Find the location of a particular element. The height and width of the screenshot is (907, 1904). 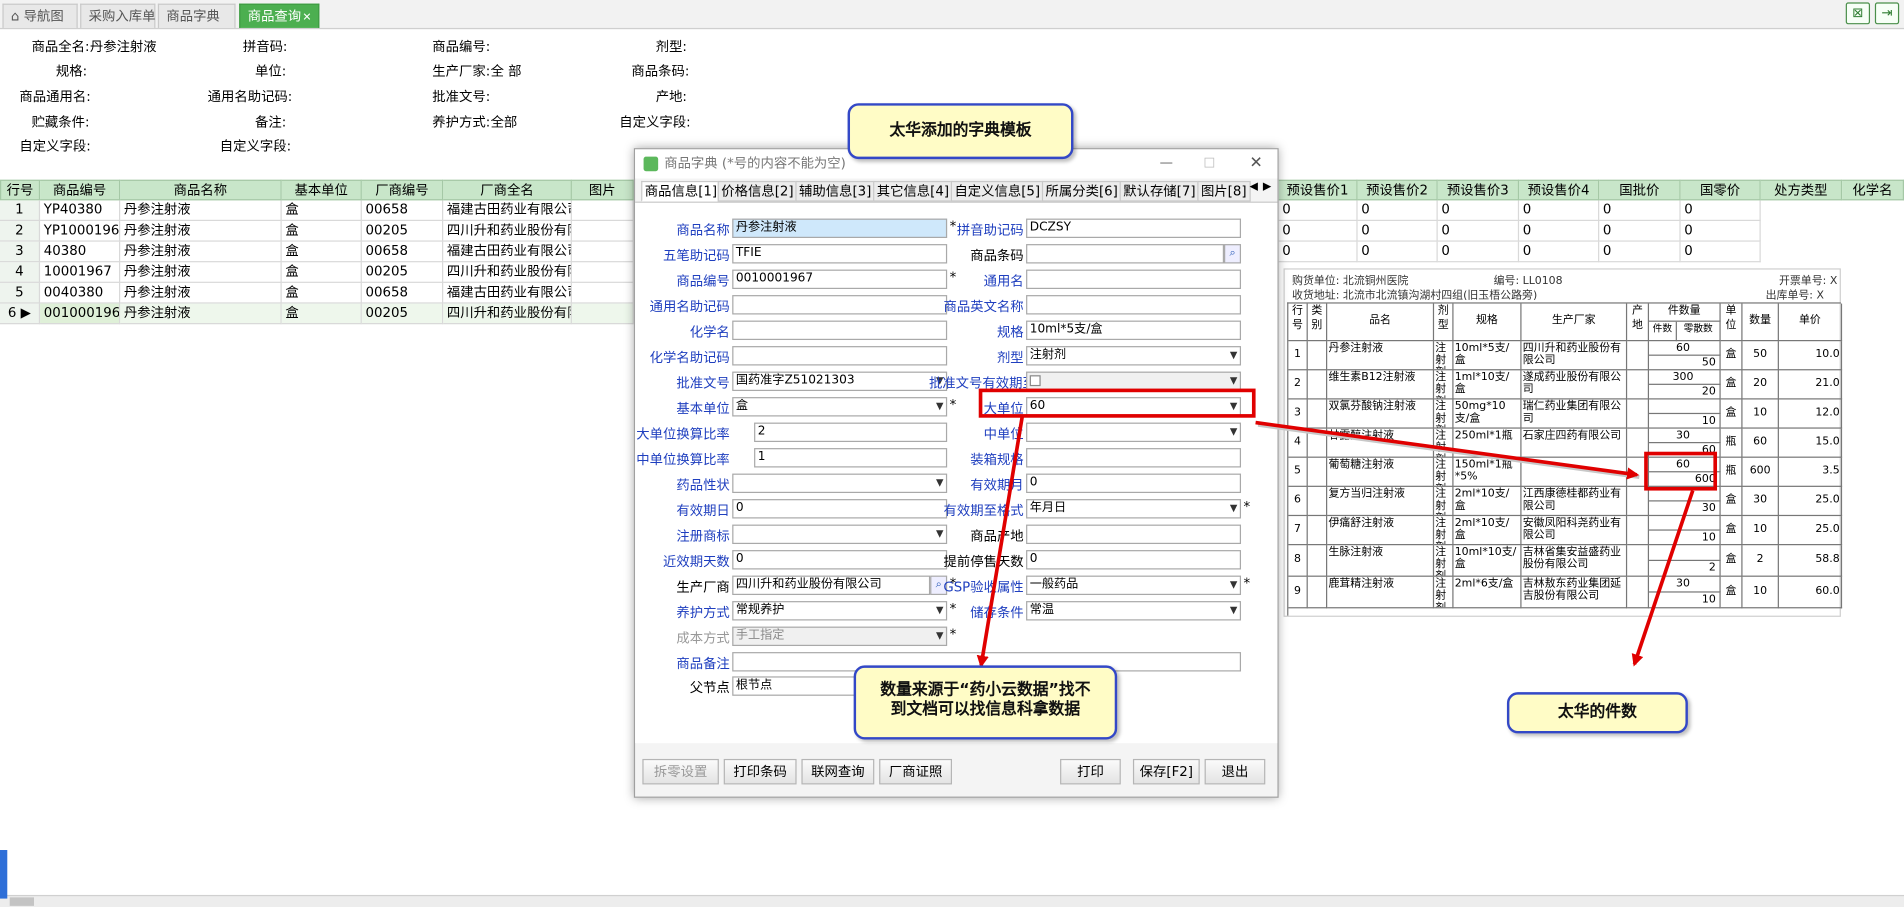

arrow-to-pieces is located at coordinates (1447, 450).